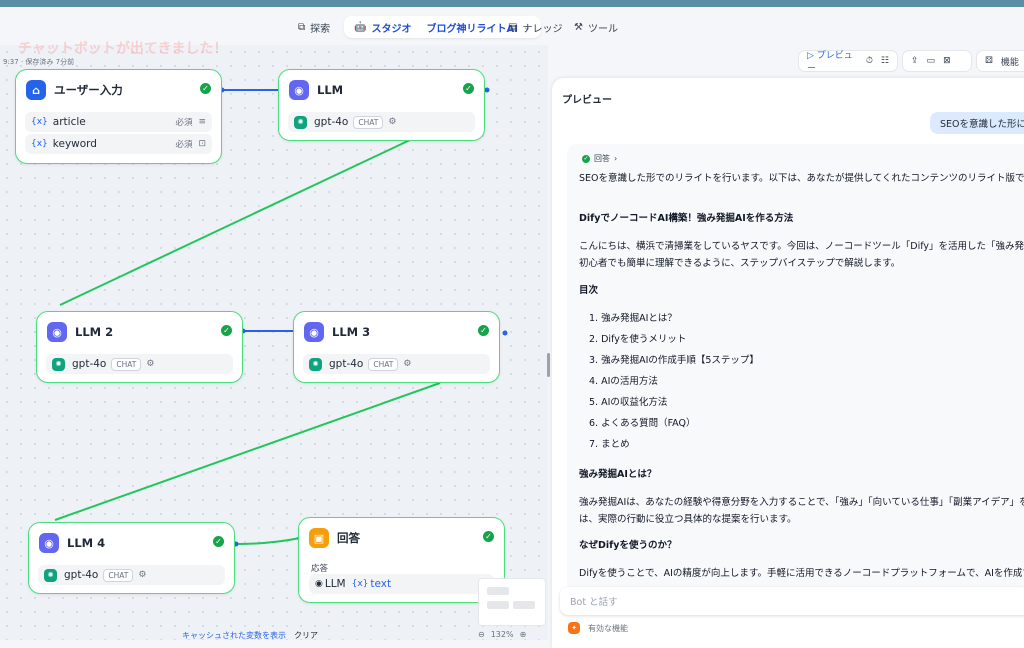 This screenshot has width=1024, height=648. Describe the element at coordinates (885, 61) in the screenshot. I see `checklist-icon: ☷` at that location.